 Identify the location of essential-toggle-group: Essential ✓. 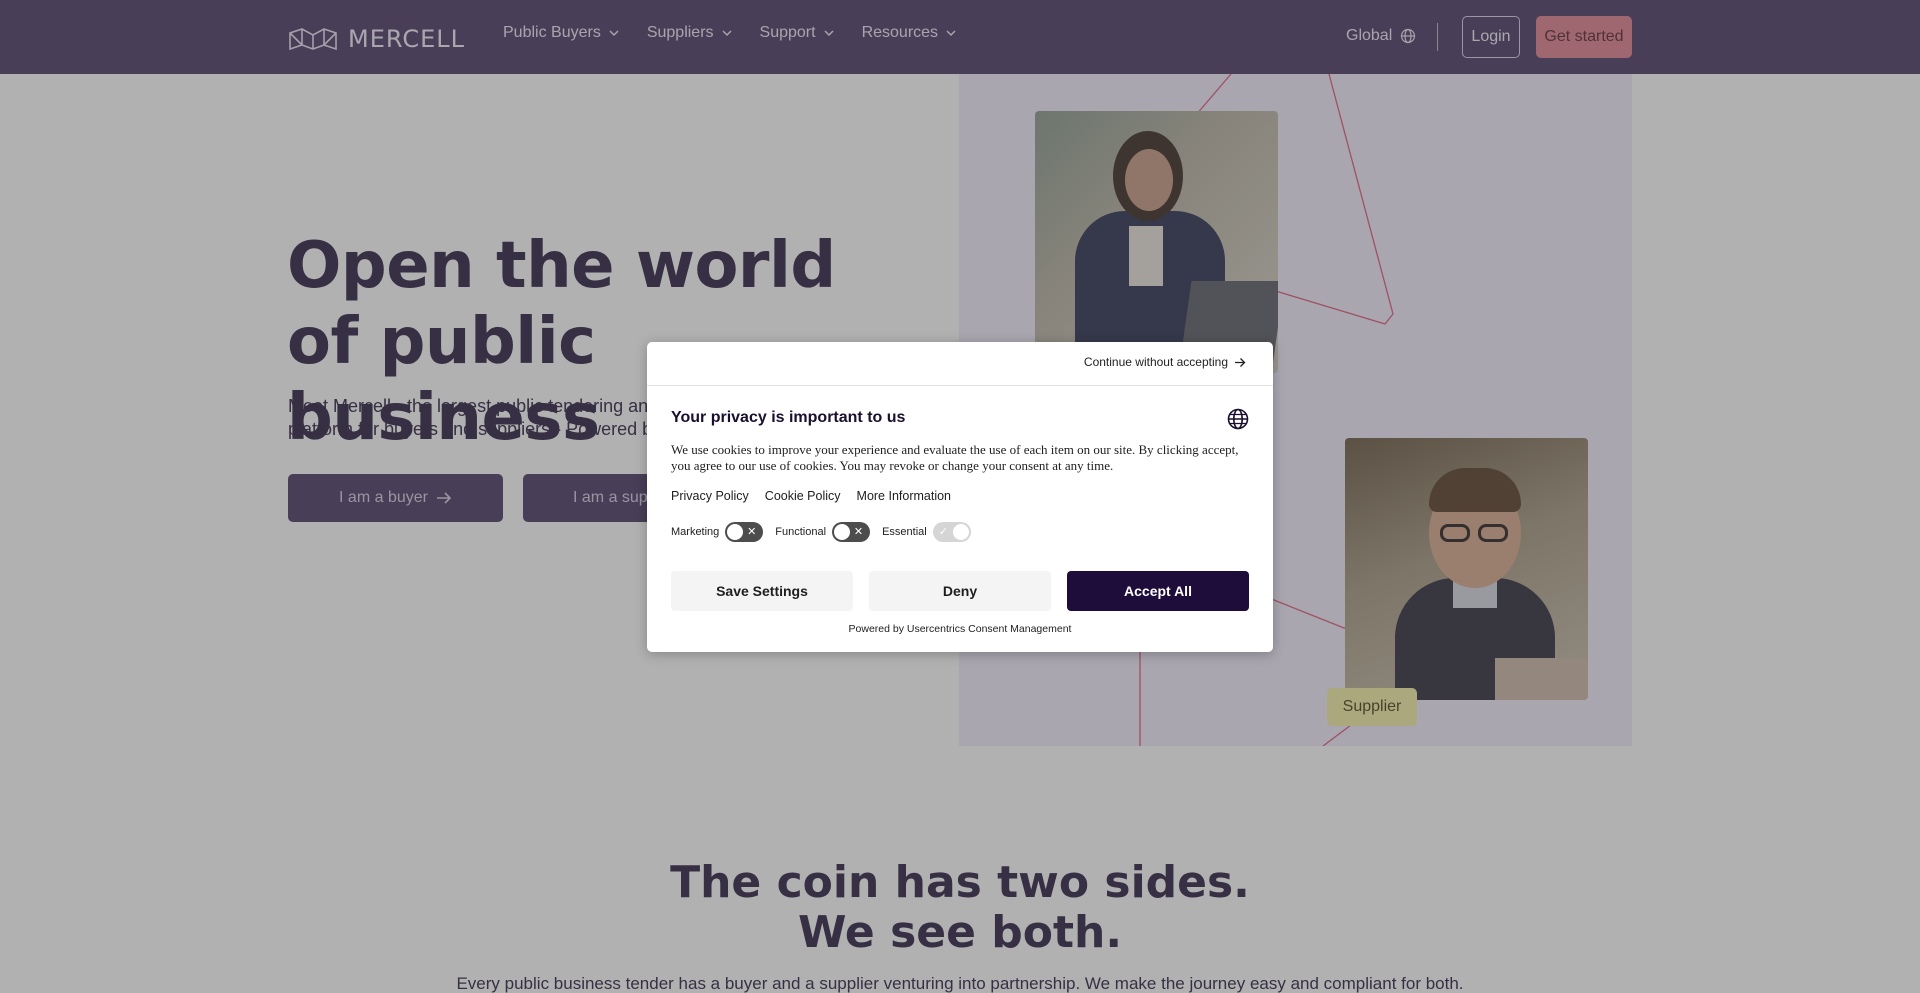
(926, 532).